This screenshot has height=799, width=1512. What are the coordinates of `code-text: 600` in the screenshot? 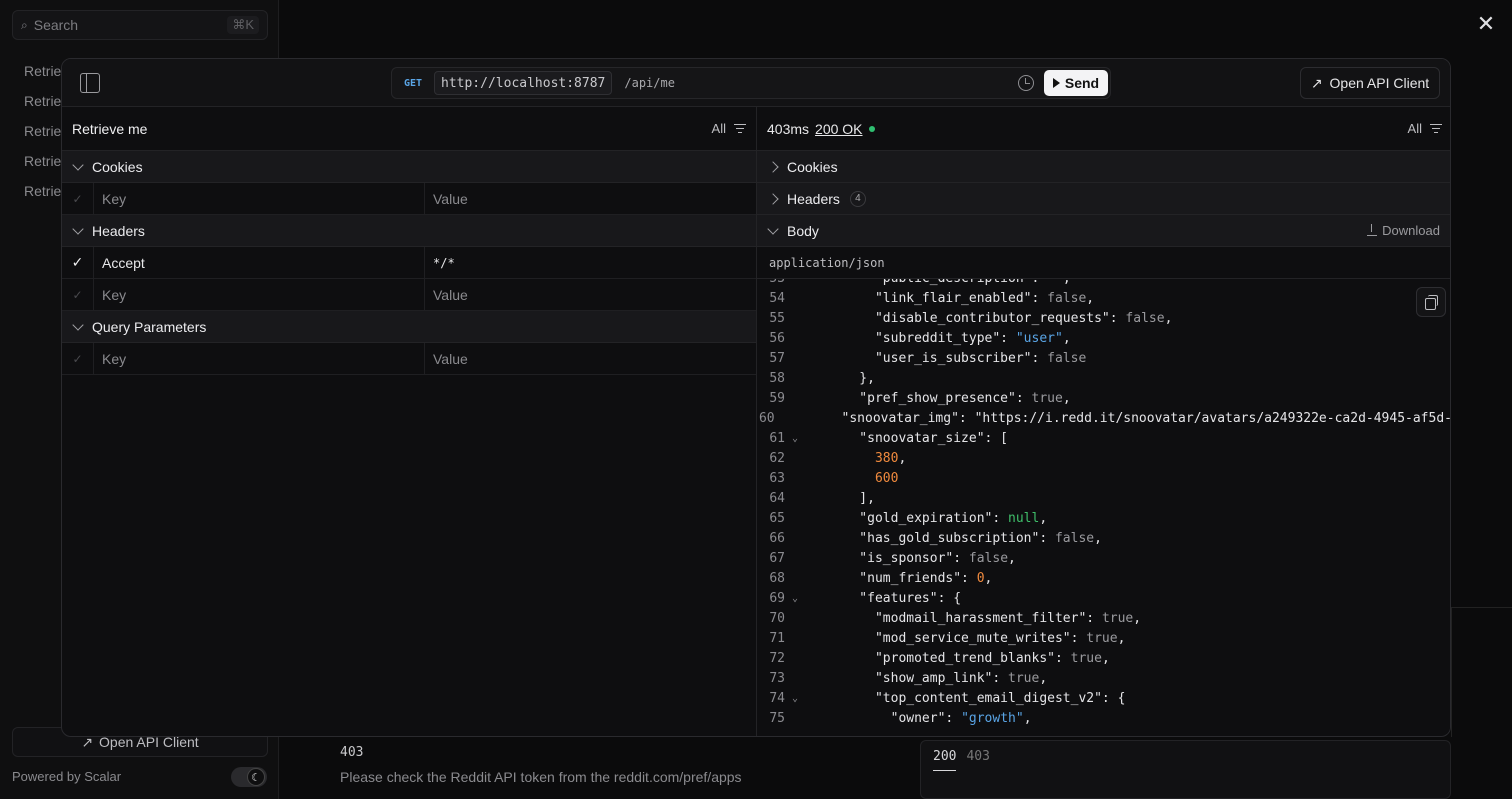 It's located at (886, 478).